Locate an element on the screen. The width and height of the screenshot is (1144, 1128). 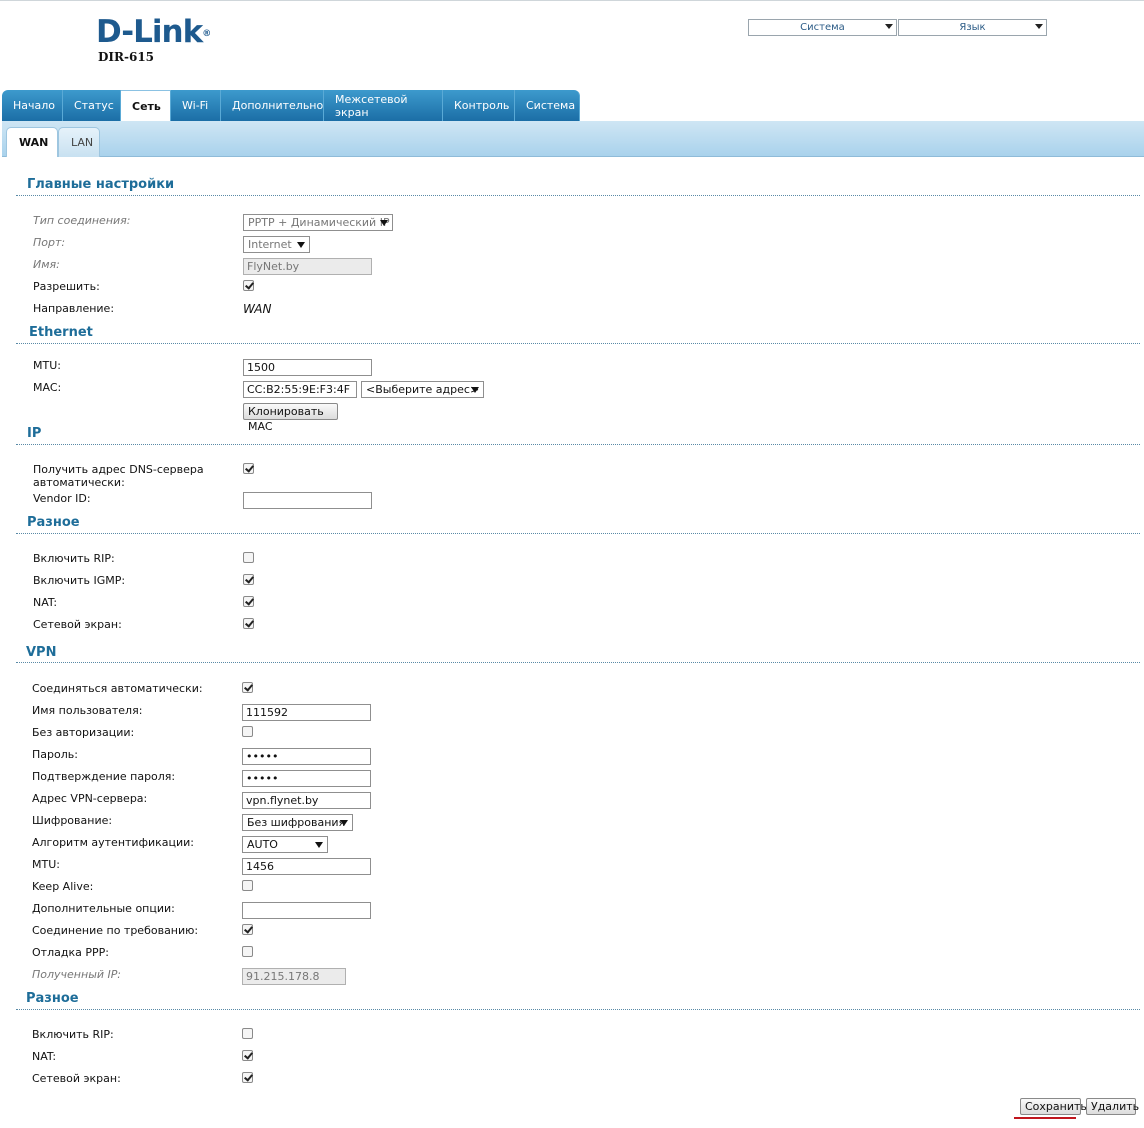
vpn-mtu-label: MTU: is located at coordinates (46, 864).